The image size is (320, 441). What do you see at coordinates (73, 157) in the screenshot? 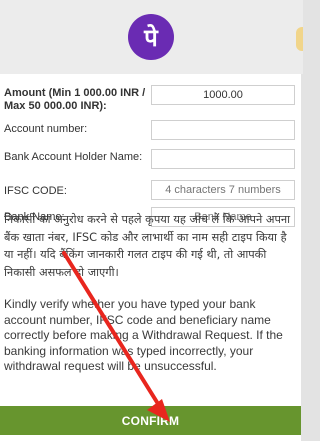
I see `holder-name-label: Bank Account Holder Name:` at bounding box center [73, 157].